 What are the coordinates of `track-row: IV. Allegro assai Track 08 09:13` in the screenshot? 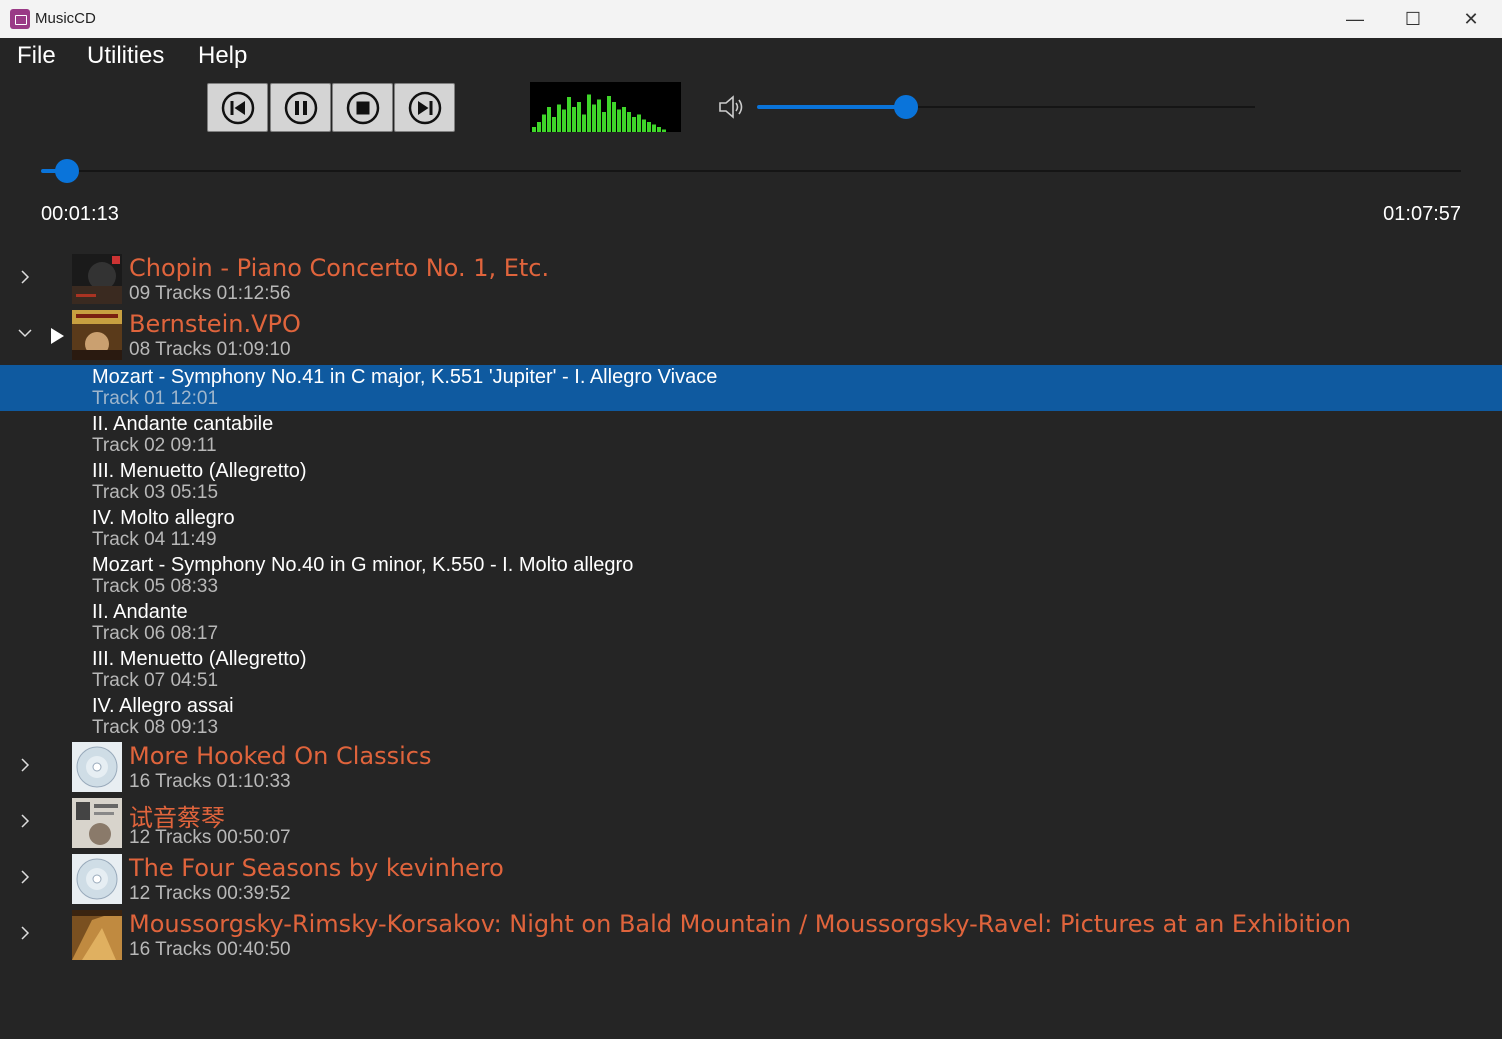 It's located at (751, 717).